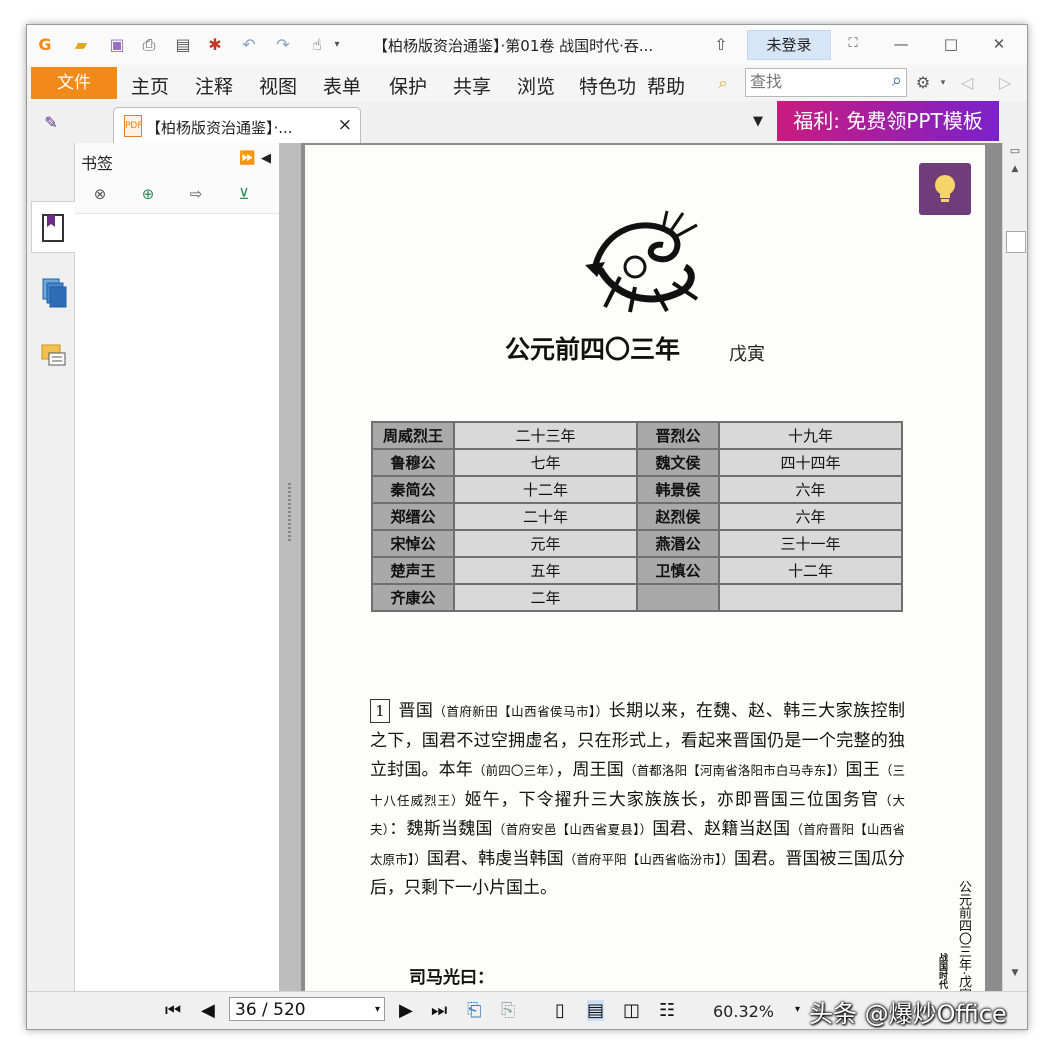 Image resolution: width=1052 pixels, height=1053 pixels. I want to click on back-arrow-icon: ◁, so click(967, 83).